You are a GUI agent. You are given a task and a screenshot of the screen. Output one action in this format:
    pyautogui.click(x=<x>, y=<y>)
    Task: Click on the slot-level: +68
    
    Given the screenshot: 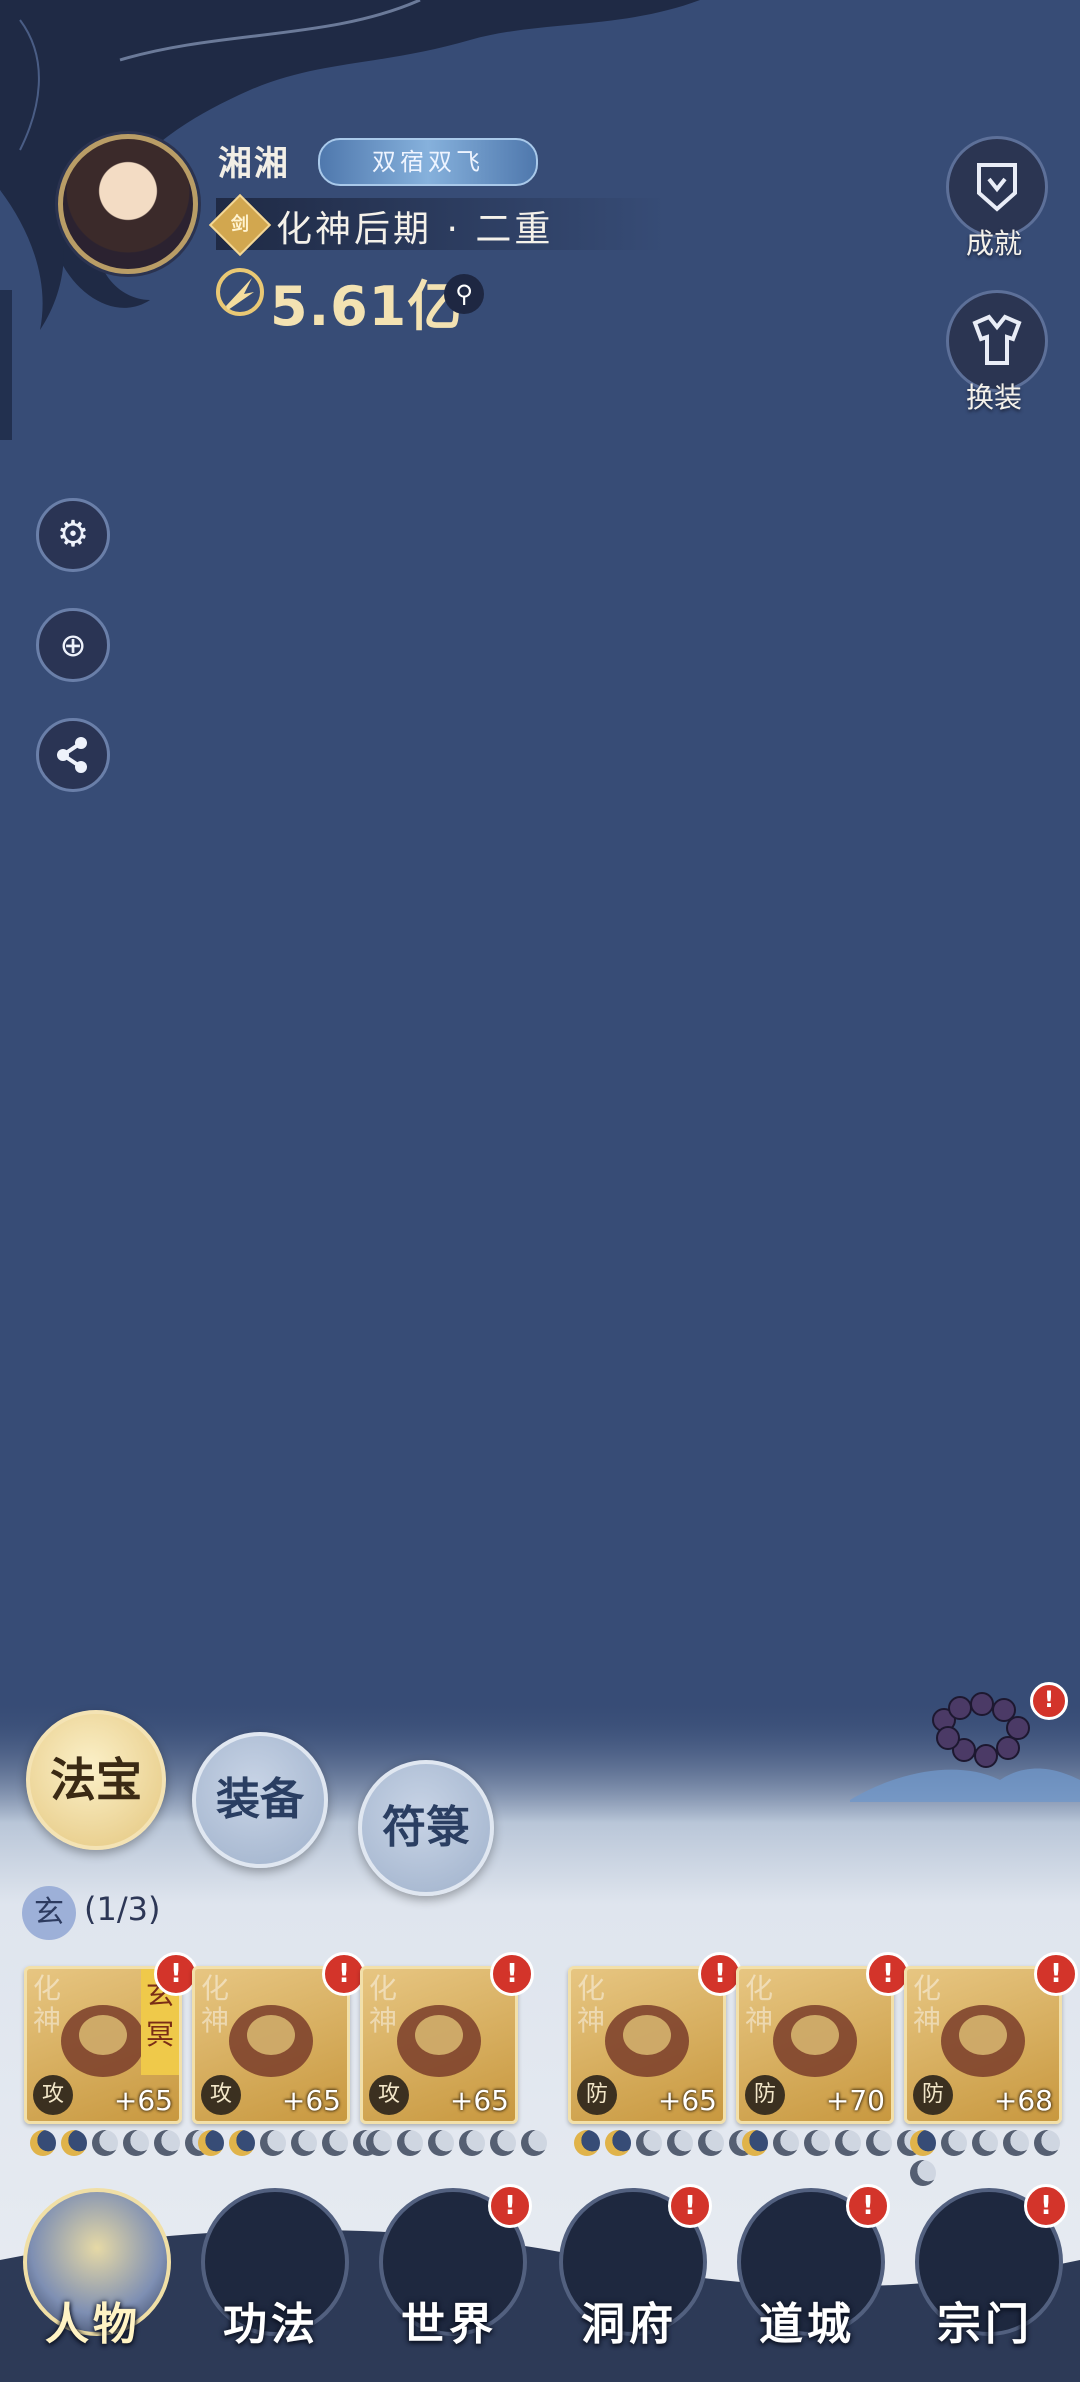 What is the action you would take?
    pyautogui.click(x=1023, y=2100)
    